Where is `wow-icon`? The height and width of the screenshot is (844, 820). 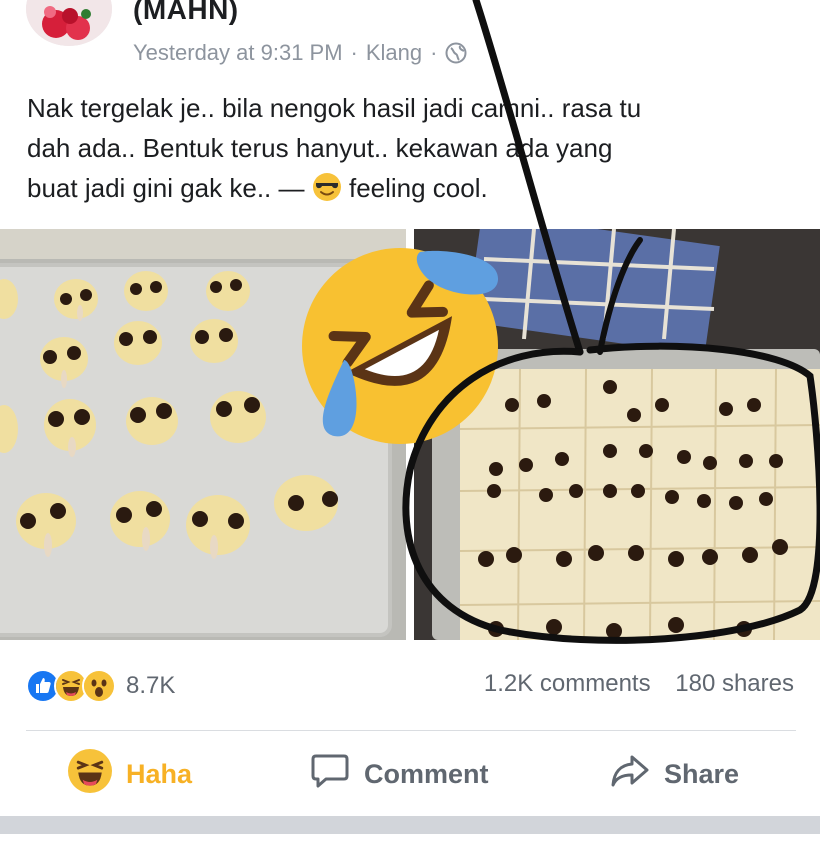
wow-icon is located at coordinates (99, 686).